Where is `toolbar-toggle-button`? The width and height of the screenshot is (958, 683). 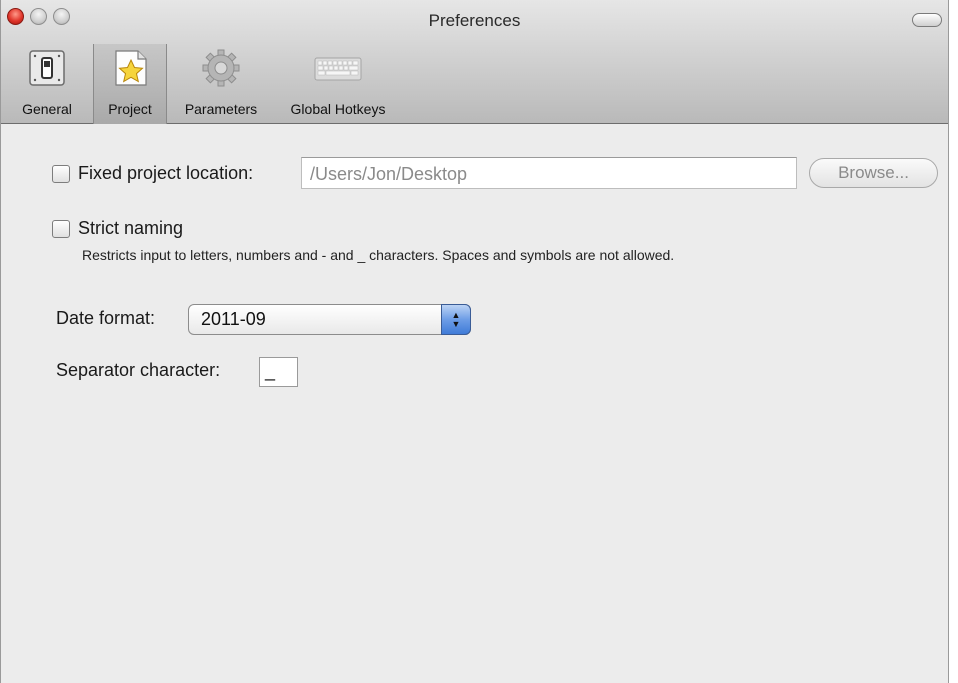
toolbar-toggle-button is located at coordinates (927, 20).